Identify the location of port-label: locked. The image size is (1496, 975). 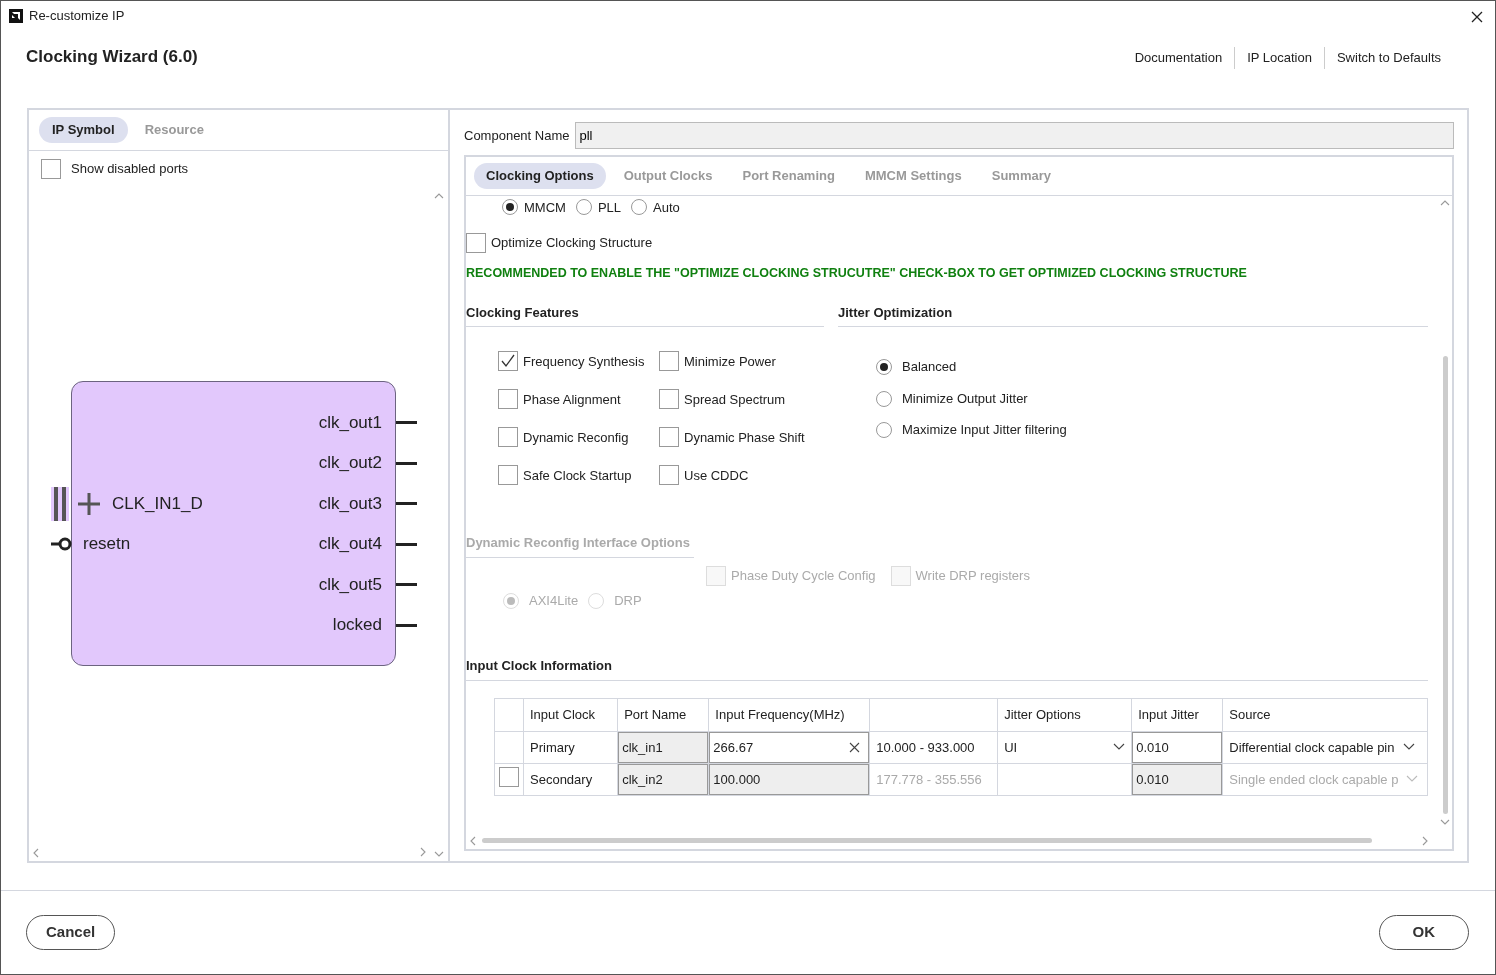
(357, 625).